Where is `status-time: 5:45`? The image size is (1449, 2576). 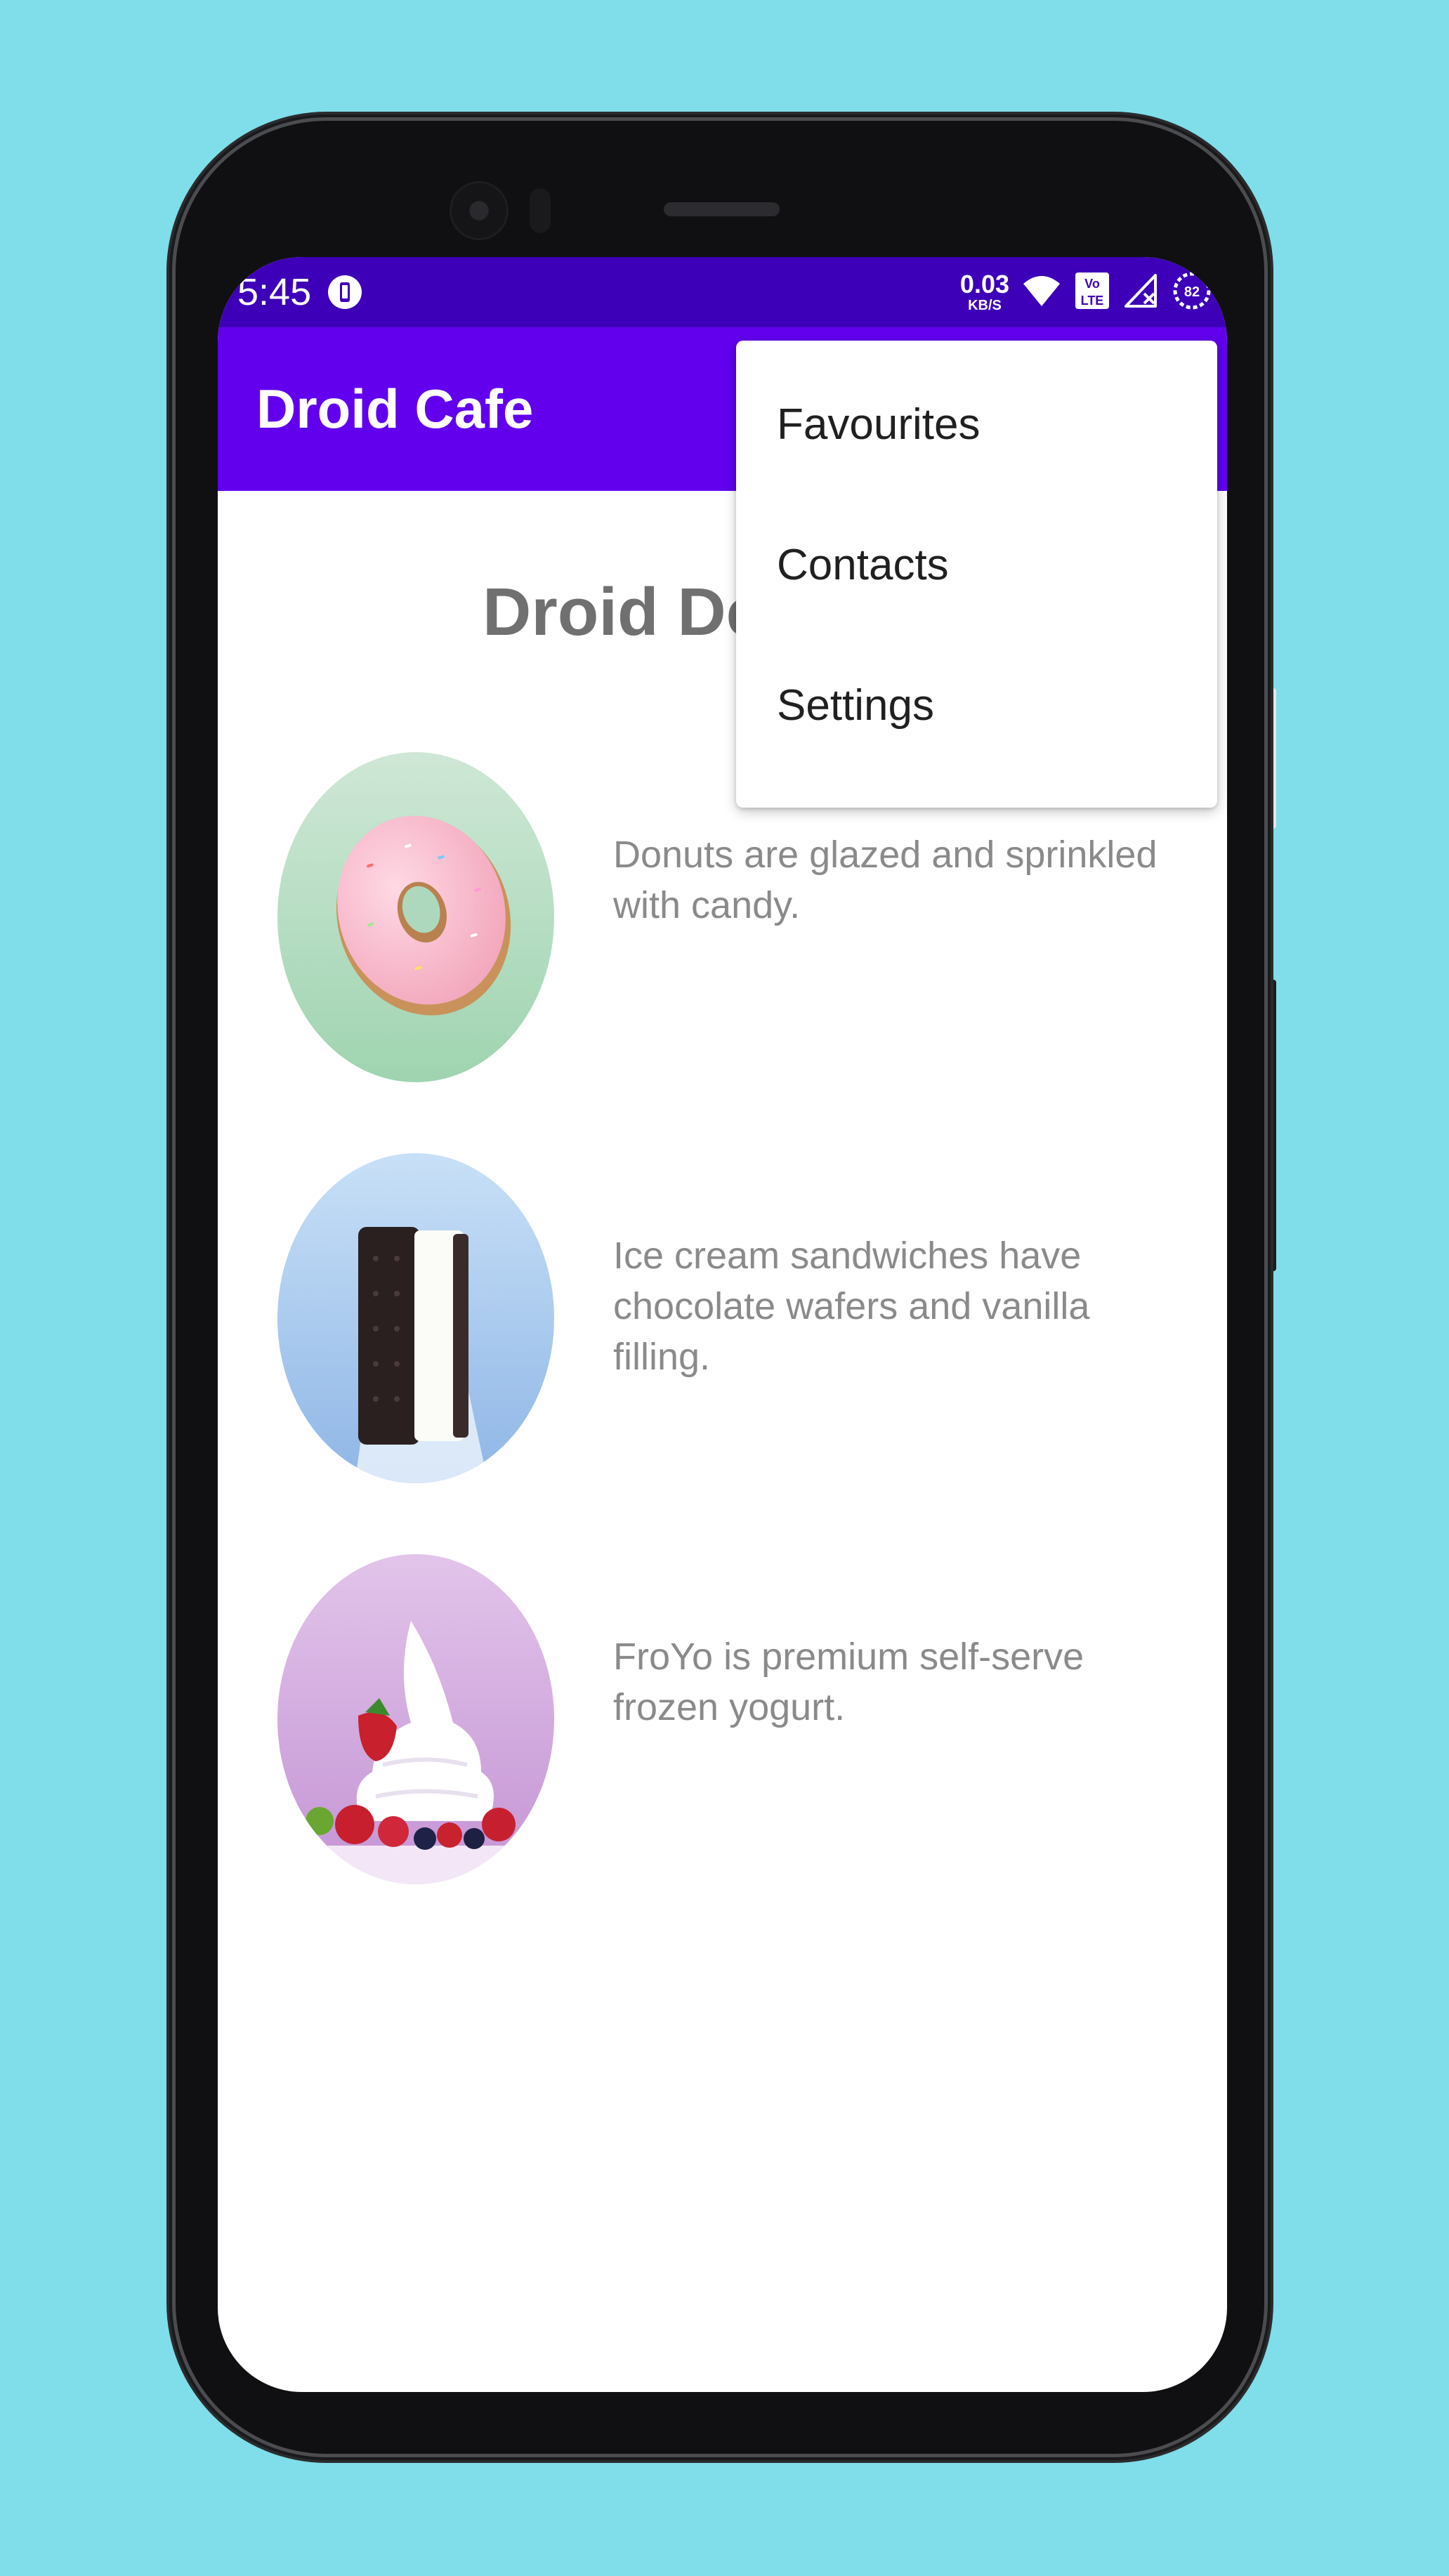 status-time: 5:45 is located at coordinates (274, 292).